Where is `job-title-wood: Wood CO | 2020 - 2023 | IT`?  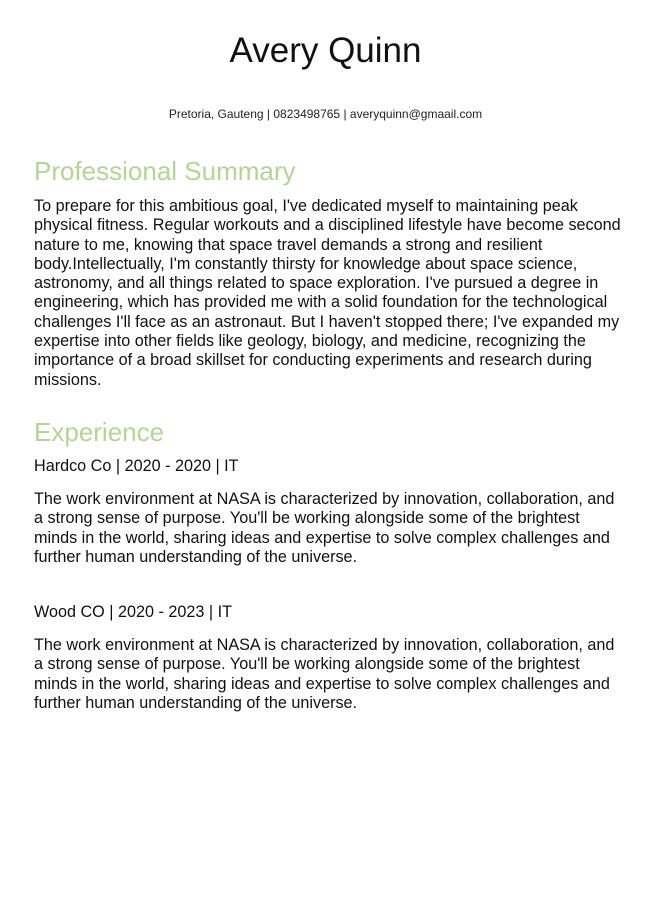
job-title-wood: Wood CO | 2020 - 2023 | IT is located at coordinates (133, 612).